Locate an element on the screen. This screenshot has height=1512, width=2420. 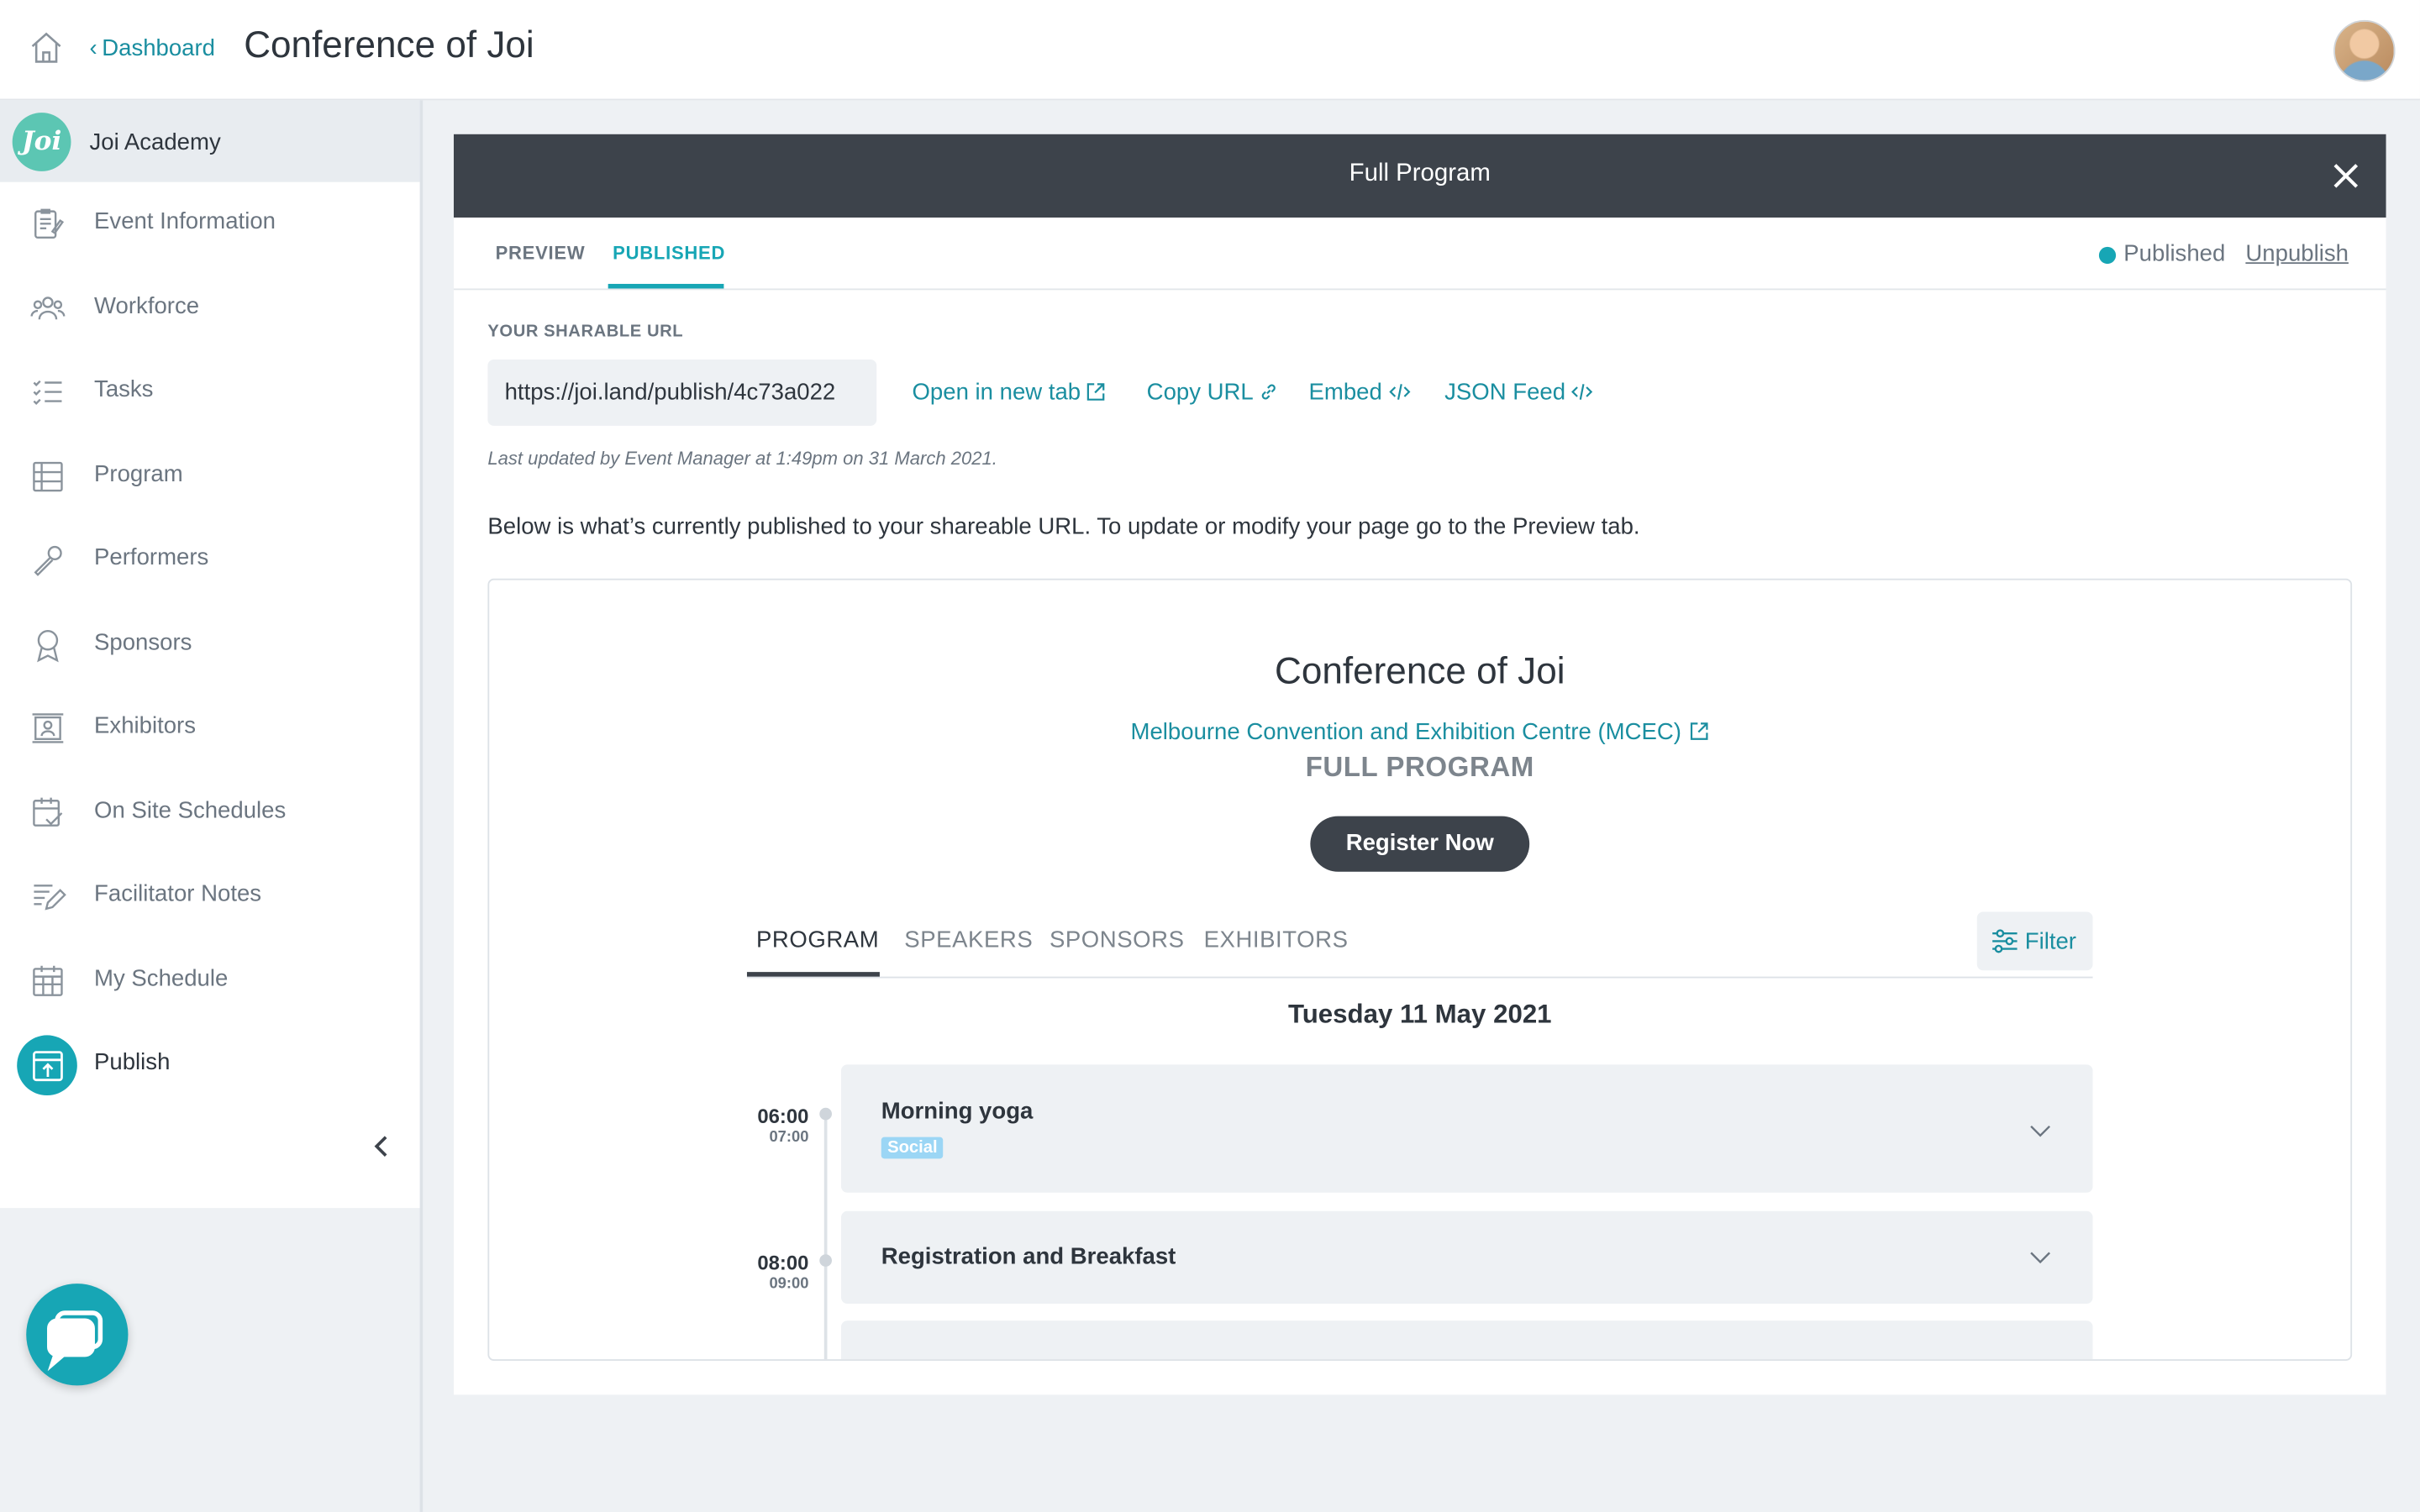
panel-title: Full Program is located at coordinates (1420, 173).